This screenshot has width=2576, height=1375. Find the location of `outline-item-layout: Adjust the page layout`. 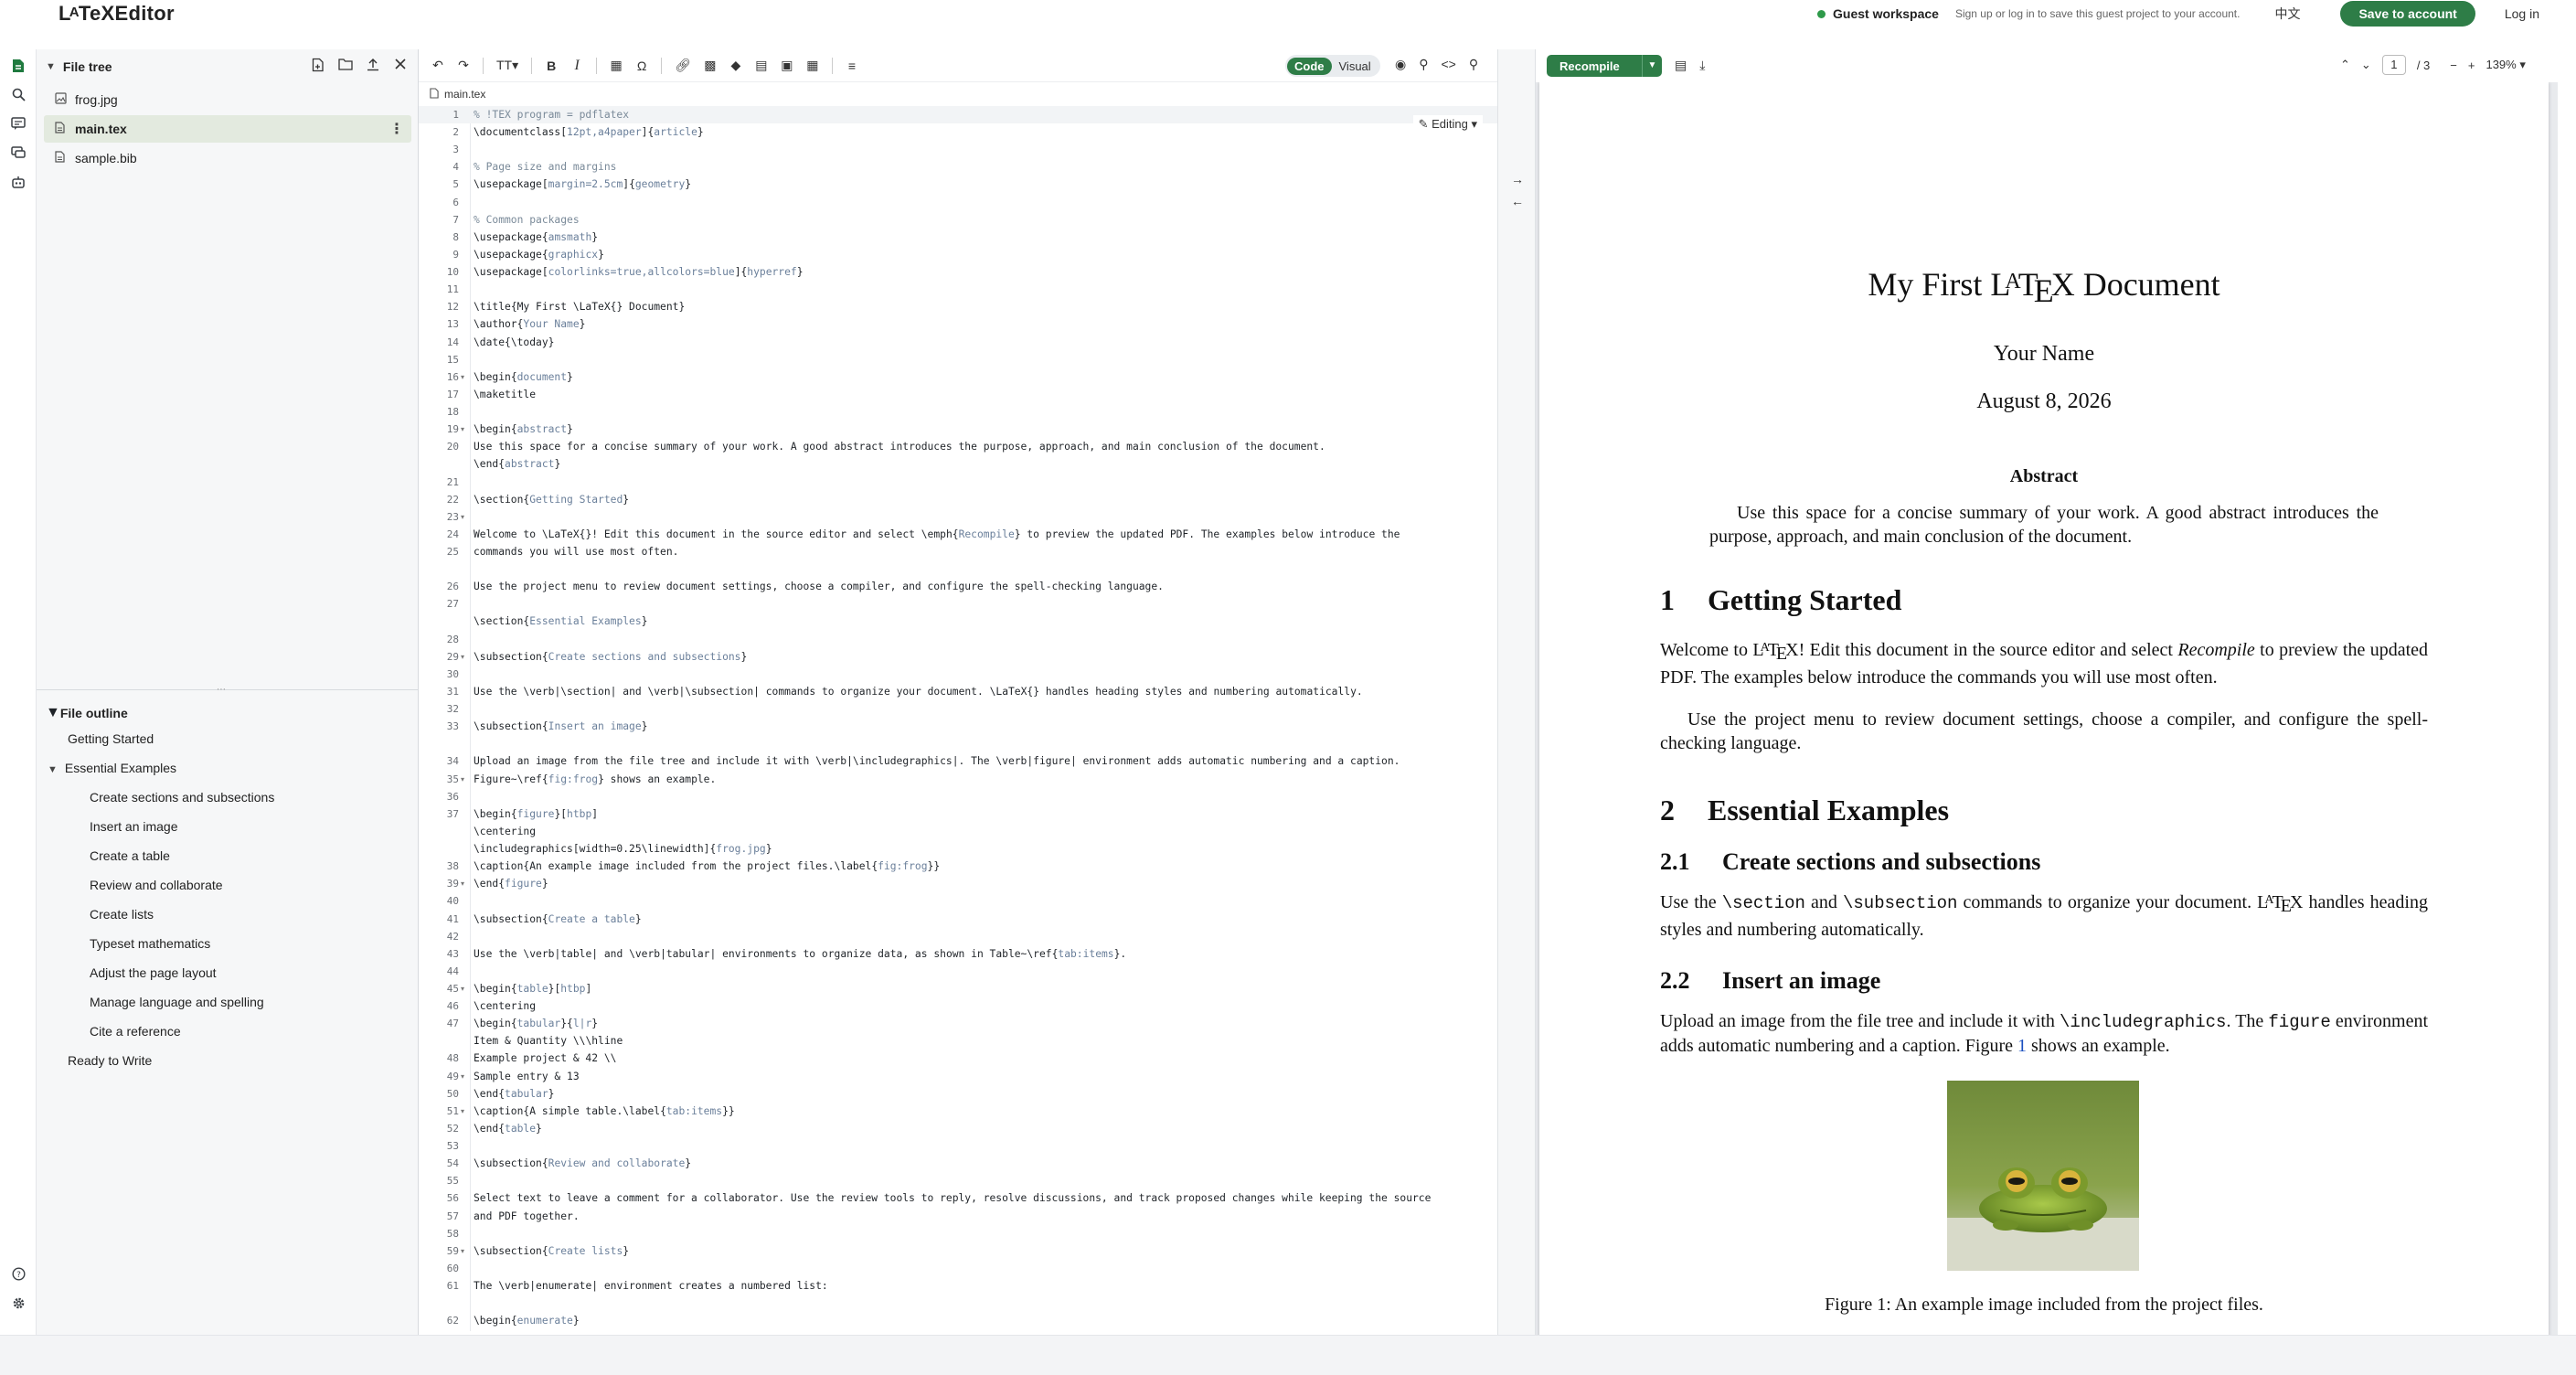

outline-item-layout: Adjust the page layout is located at coordinates (153, 972).